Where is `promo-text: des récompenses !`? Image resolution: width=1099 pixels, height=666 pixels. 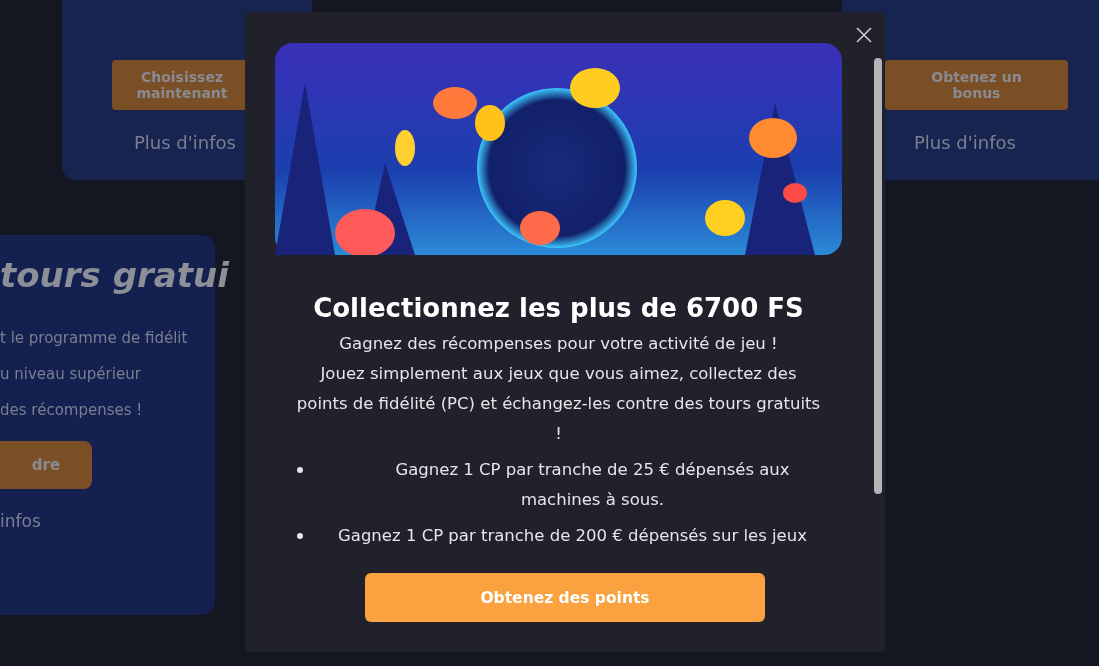 promo-text: des récompenses ! is located at coordinates (71, 410).